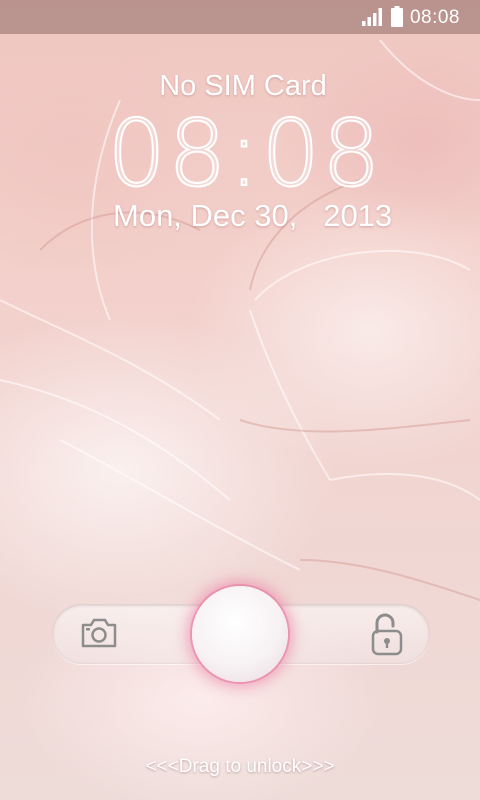  What do you see at coordinates (99, 633) in the screenshot?
I see `camera-icon` at bounding box center [99, 633].